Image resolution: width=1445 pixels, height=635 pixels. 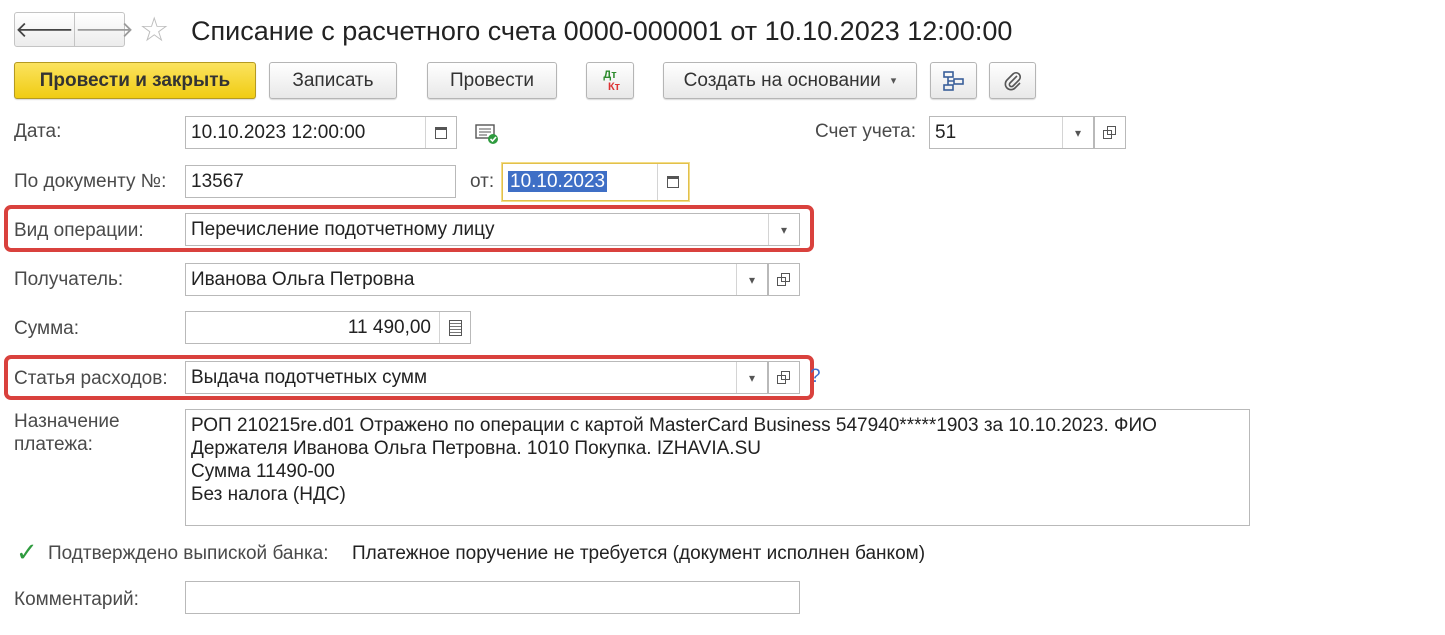 I want to click on dt-kt-button: Дт Кт, so click(x=610, y=80).